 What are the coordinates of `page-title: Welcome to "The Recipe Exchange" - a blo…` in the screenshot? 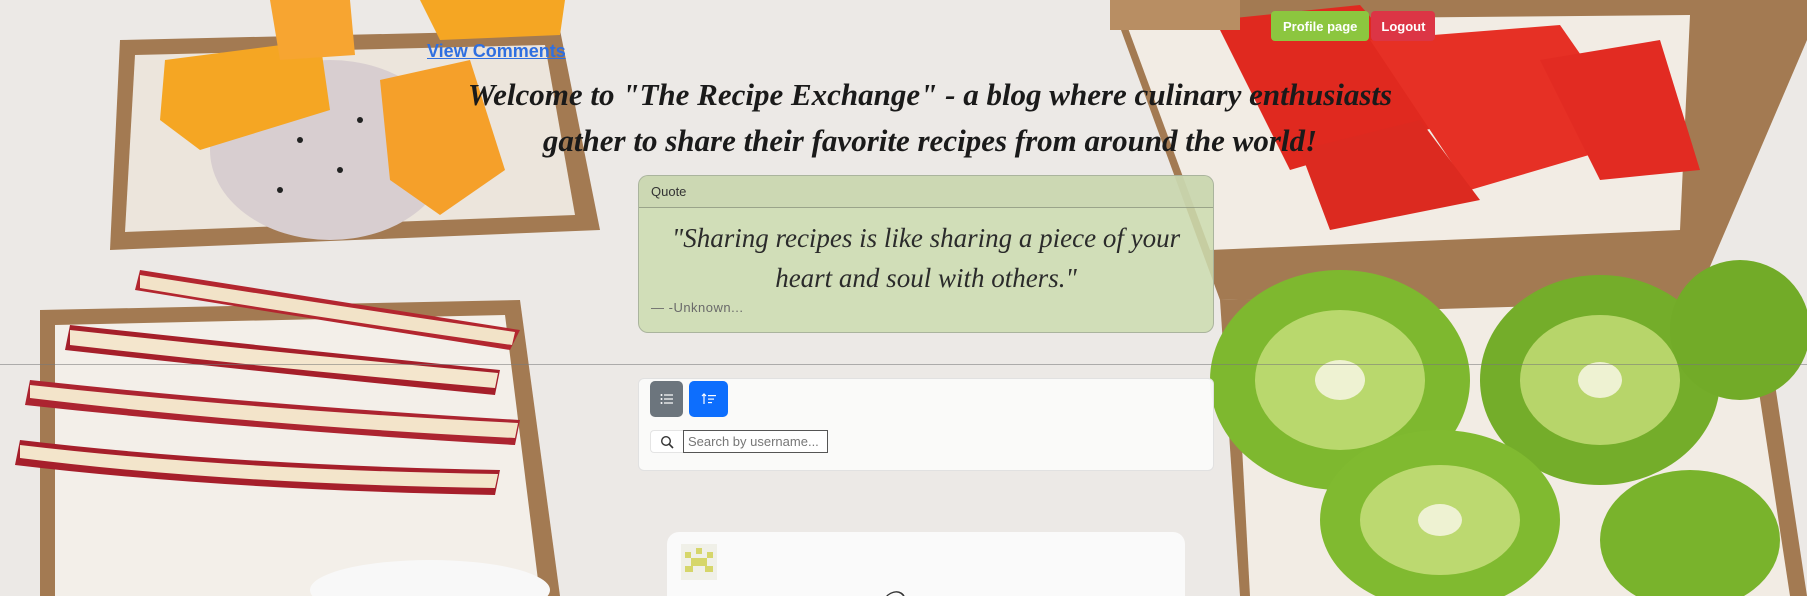 It's located at (930, 117).